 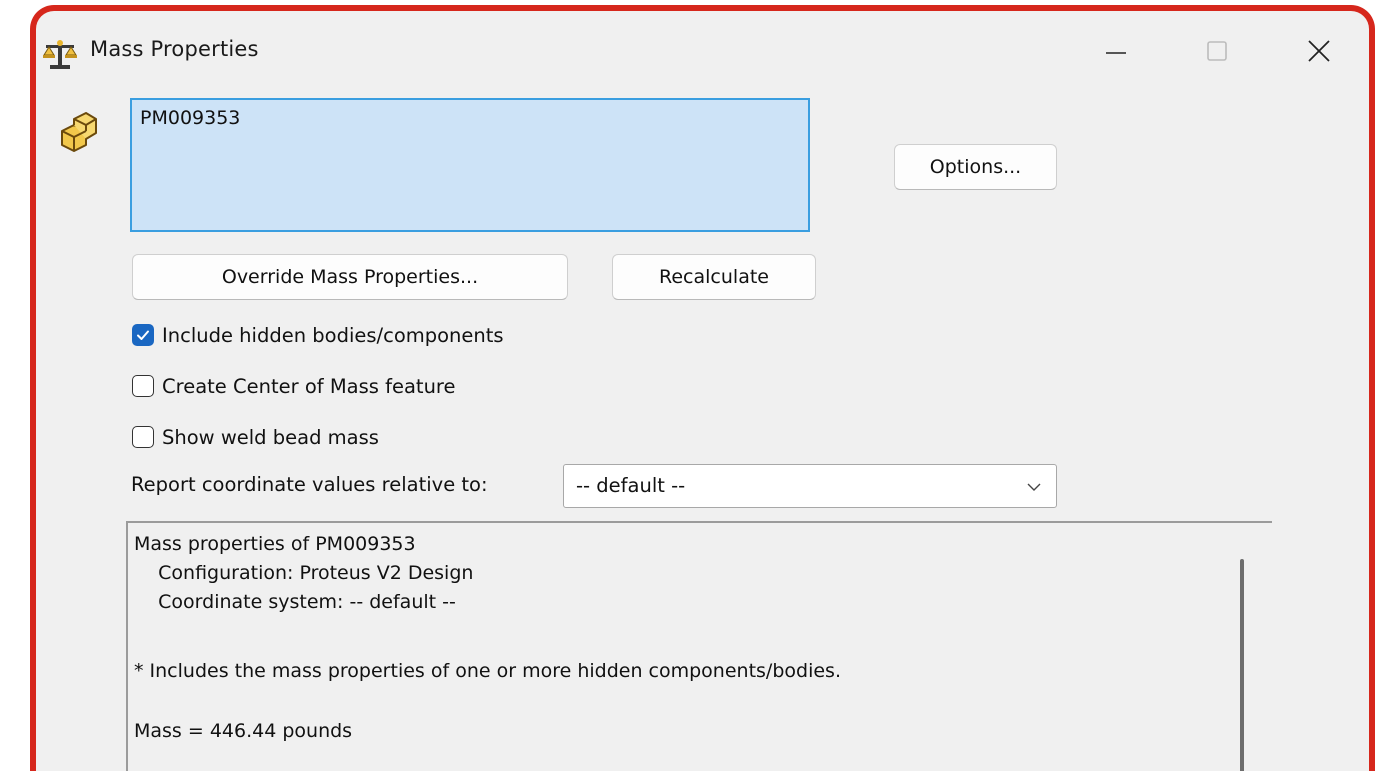 What do you see at coordinates (714, 277) in the screenshot?
I see `recalculate-button: Recalculate` at bounding box center [714, 277].